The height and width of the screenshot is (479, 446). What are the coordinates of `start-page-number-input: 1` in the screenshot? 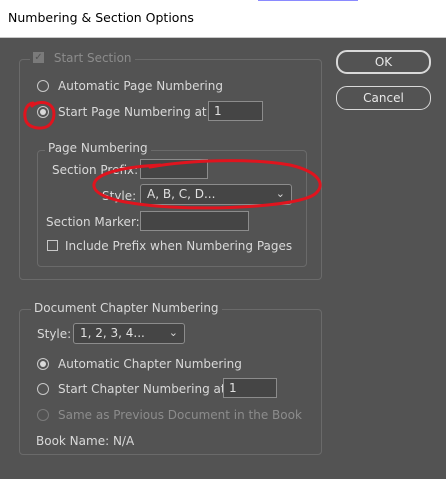 It's located at (235, 111).